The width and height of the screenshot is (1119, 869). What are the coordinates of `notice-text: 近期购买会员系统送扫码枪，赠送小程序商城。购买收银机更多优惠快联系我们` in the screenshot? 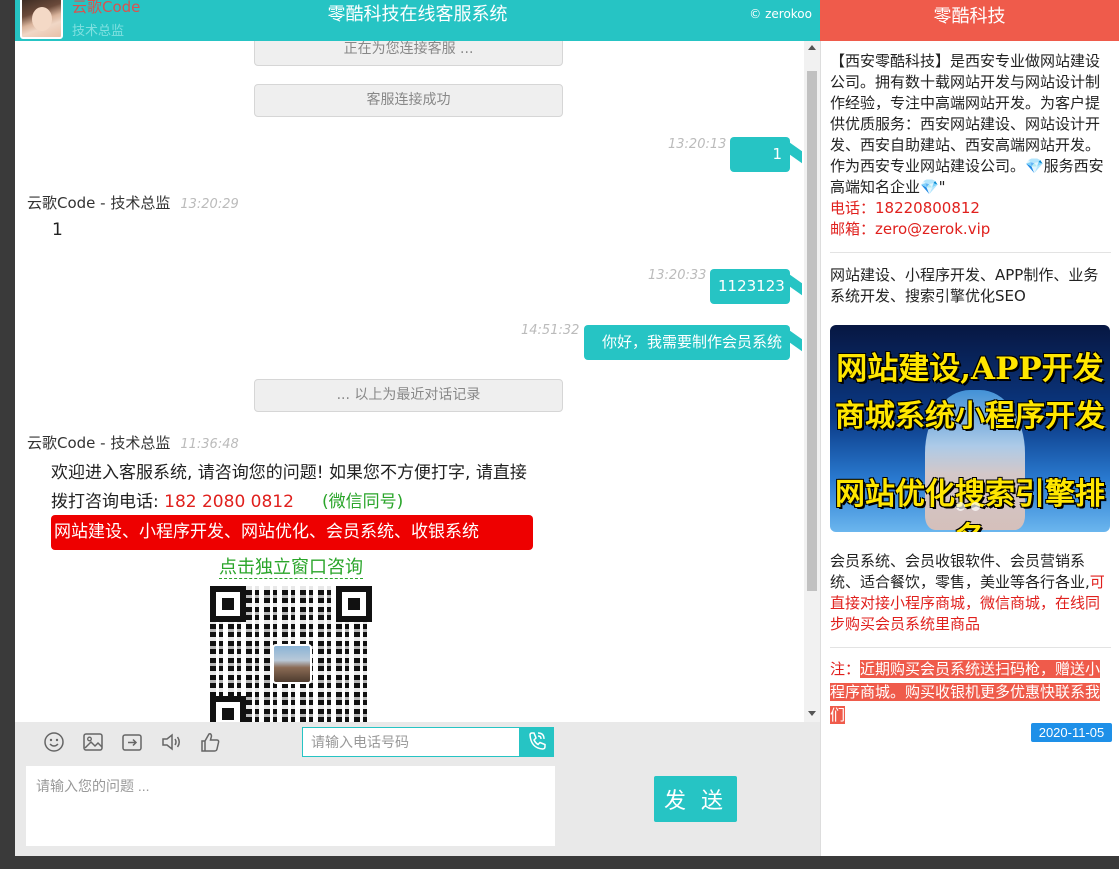 It's located at (965, 692).